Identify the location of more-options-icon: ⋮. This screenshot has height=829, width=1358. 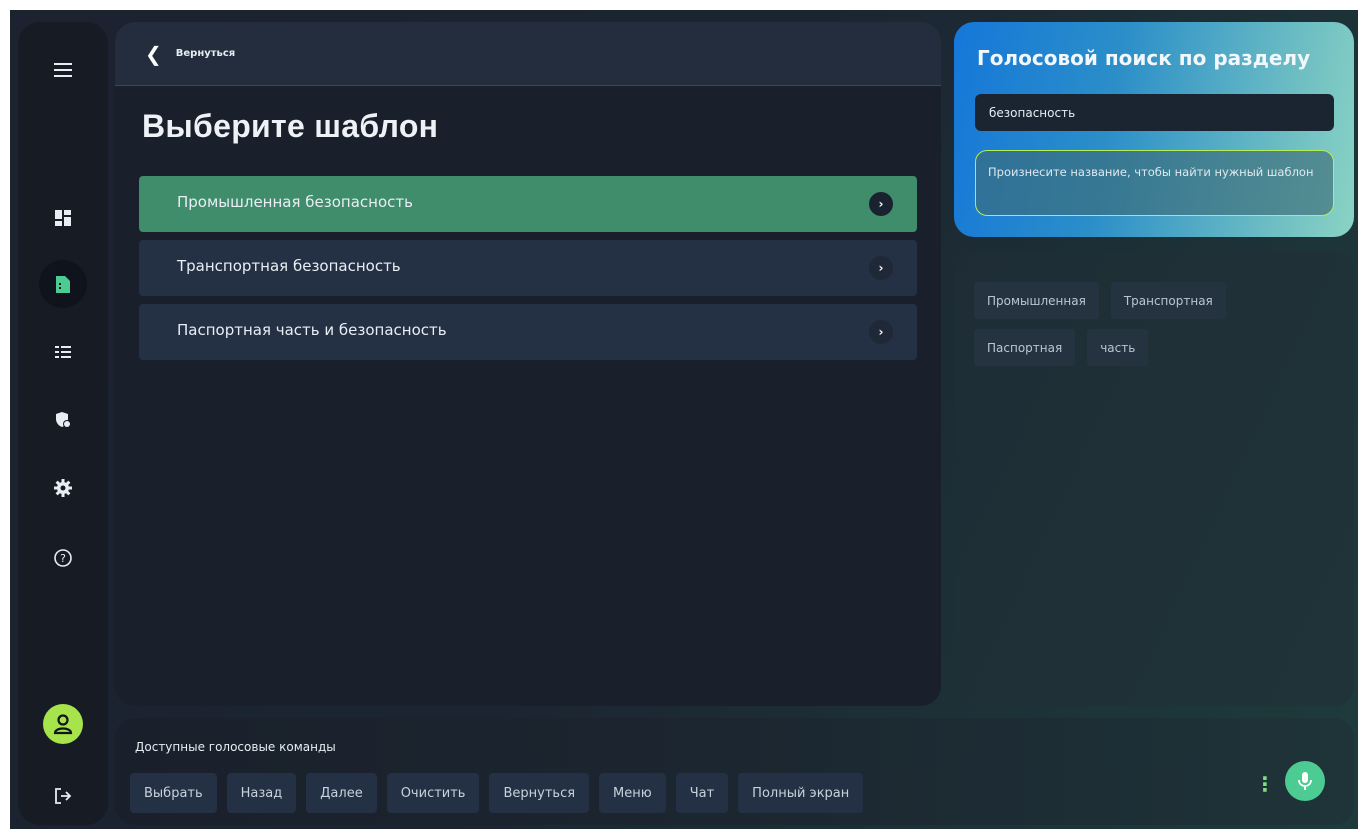
(1265, 784).